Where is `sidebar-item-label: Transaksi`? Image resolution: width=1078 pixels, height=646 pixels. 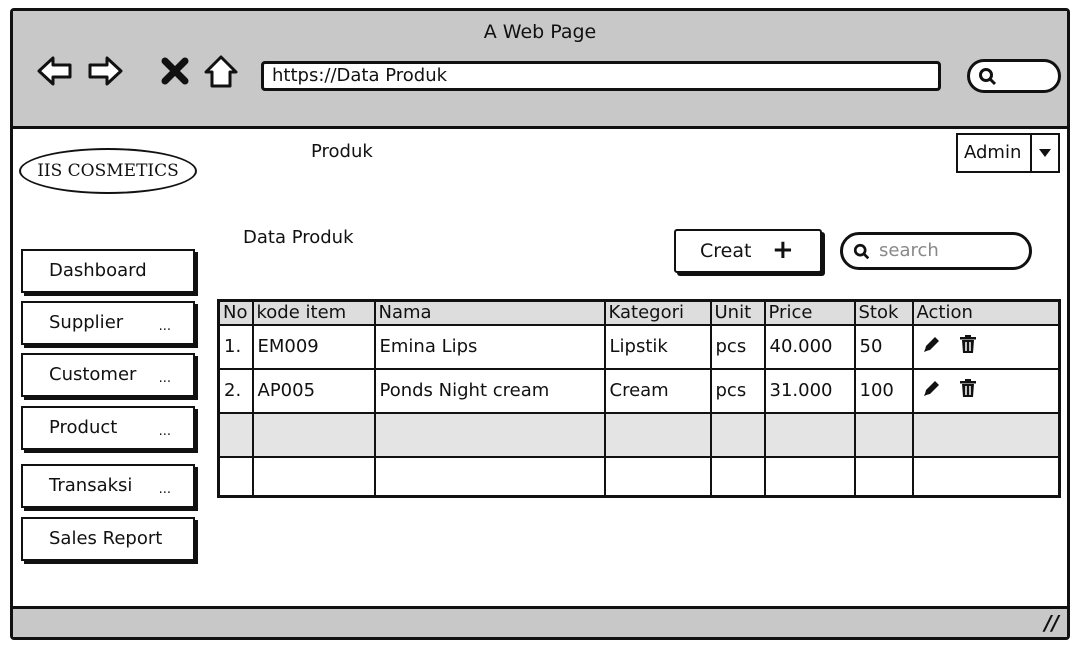
sidebar-item-label: Transaksi is located at coordinates (91, 485).